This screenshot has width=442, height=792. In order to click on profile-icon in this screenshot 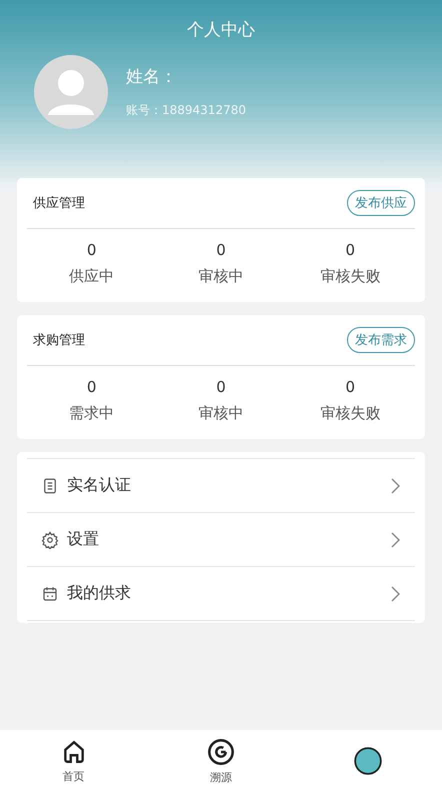, I will do `click(368, 761)`.